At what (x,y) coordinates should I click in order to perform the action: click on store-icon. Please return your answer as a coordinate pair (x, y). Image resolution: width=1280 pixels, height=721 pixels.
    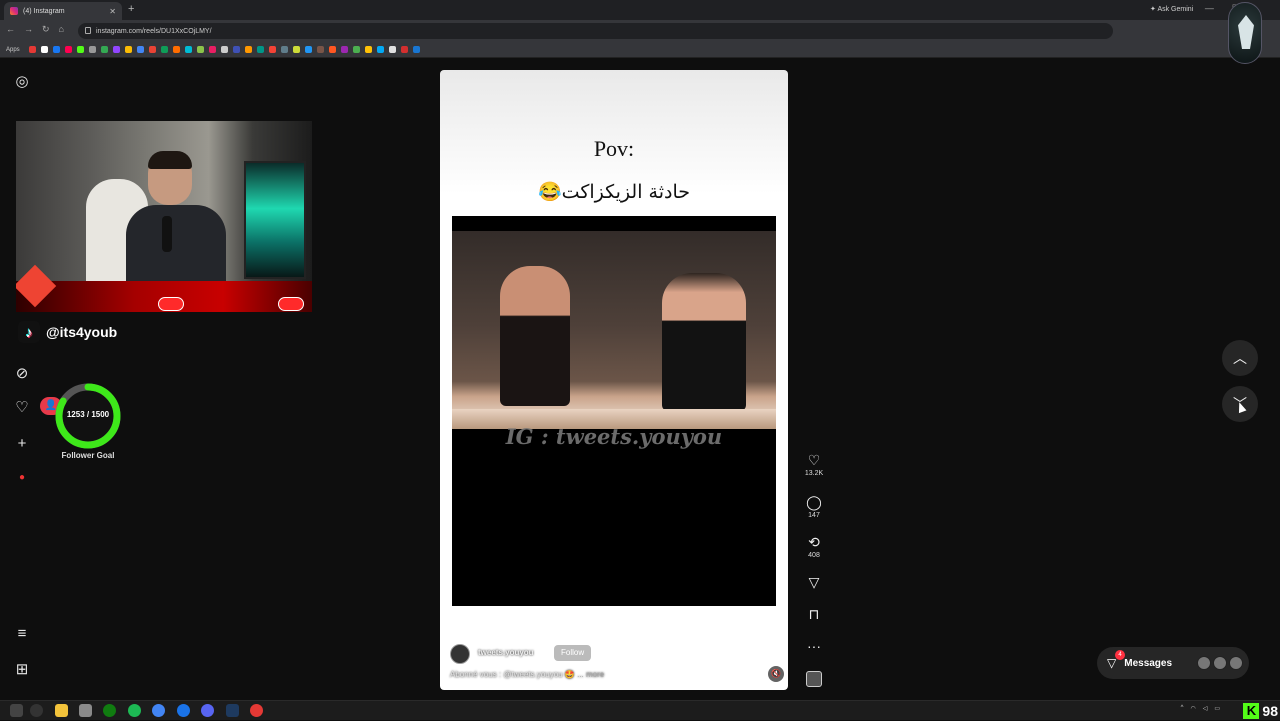
    Looking at the image, I should click on (85, 710).